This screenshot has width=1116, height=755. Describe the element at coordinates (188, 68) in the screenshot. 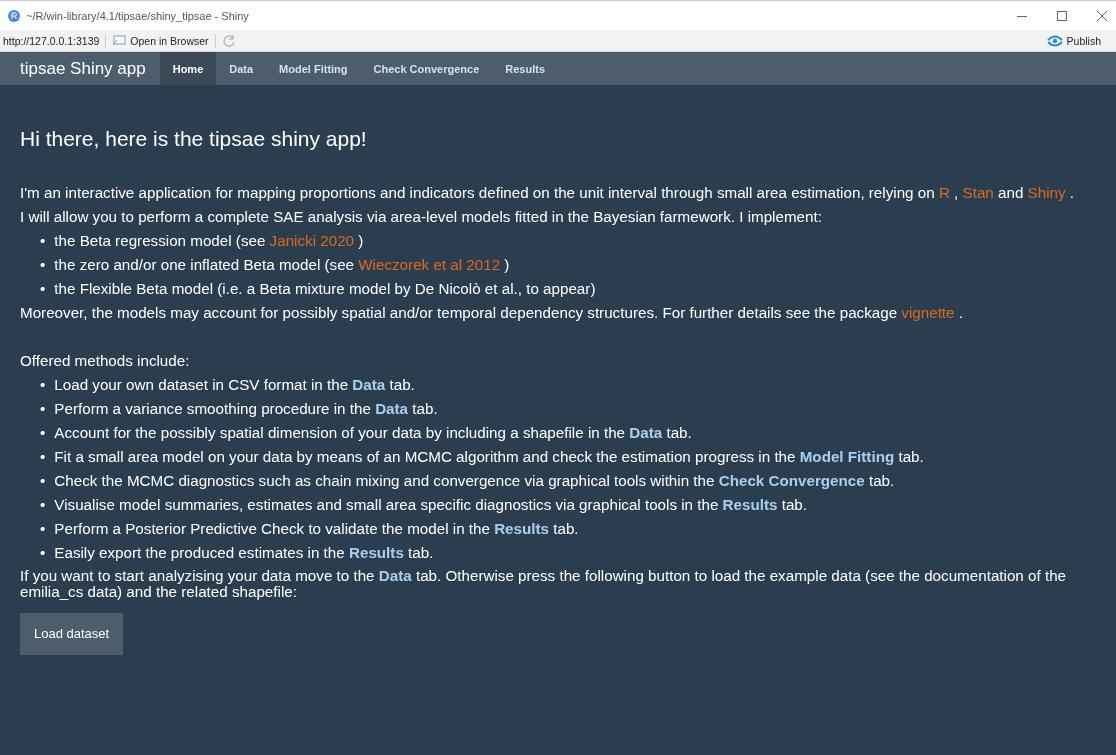

I see `nav-tab: Home` at that location.